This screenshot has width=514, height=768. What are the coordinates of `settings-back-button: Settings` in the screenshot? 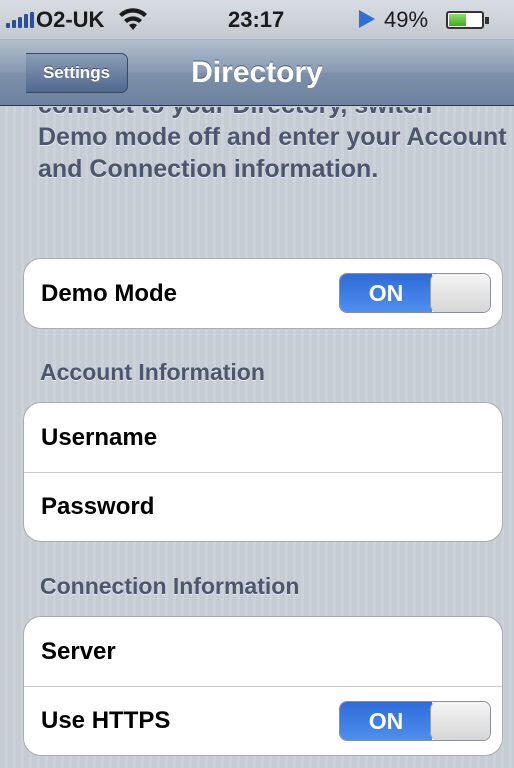 It's located at (77, 73).